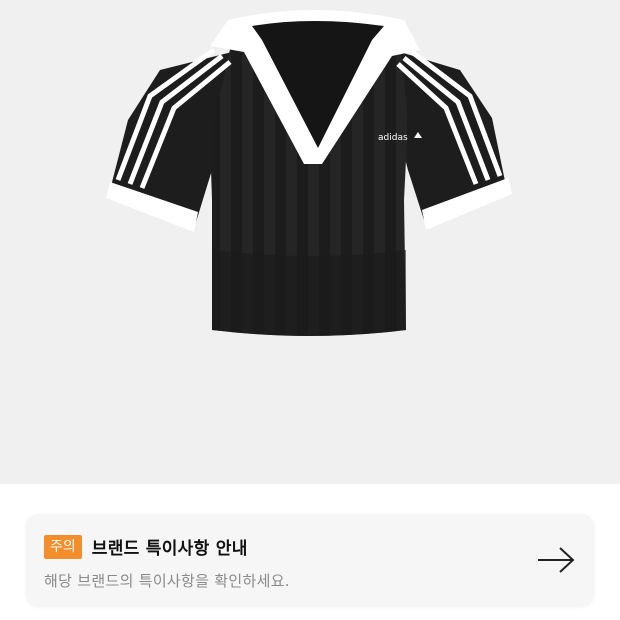 This screenshot has width=620, height=620. I want to click on brand-notice-card: 주의 브랜드 특이사항 안내 해당 브랜드의 특이사항을 확인하세요., so click(310, 560).